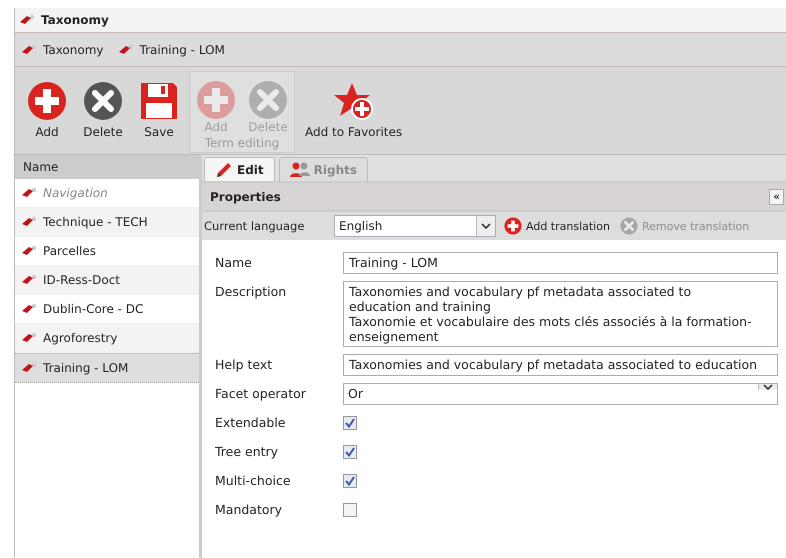 The width and height of the screenshot is (786, 558). What do you see at coordinates (557, 226) in the screenshot?
I see `toolbar-button: Add translation` at bounding box center [557, 226].